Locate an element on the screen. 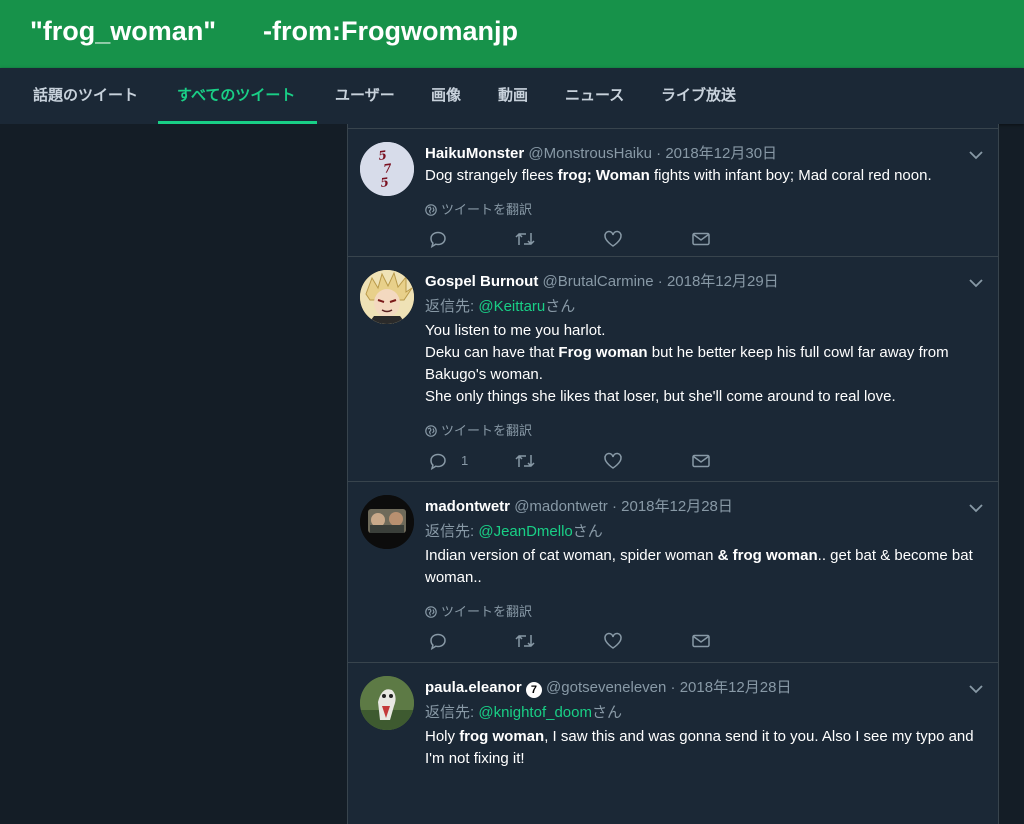 The height and width of the screenshot is (824, 1024). user-name: Gospel Burnout is located at coordinates (481, 281).